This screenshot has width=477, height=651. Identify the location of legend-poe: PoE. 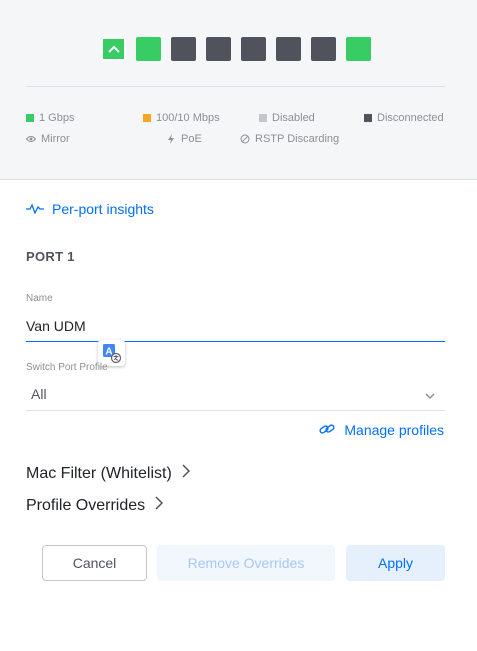
(184, 139).